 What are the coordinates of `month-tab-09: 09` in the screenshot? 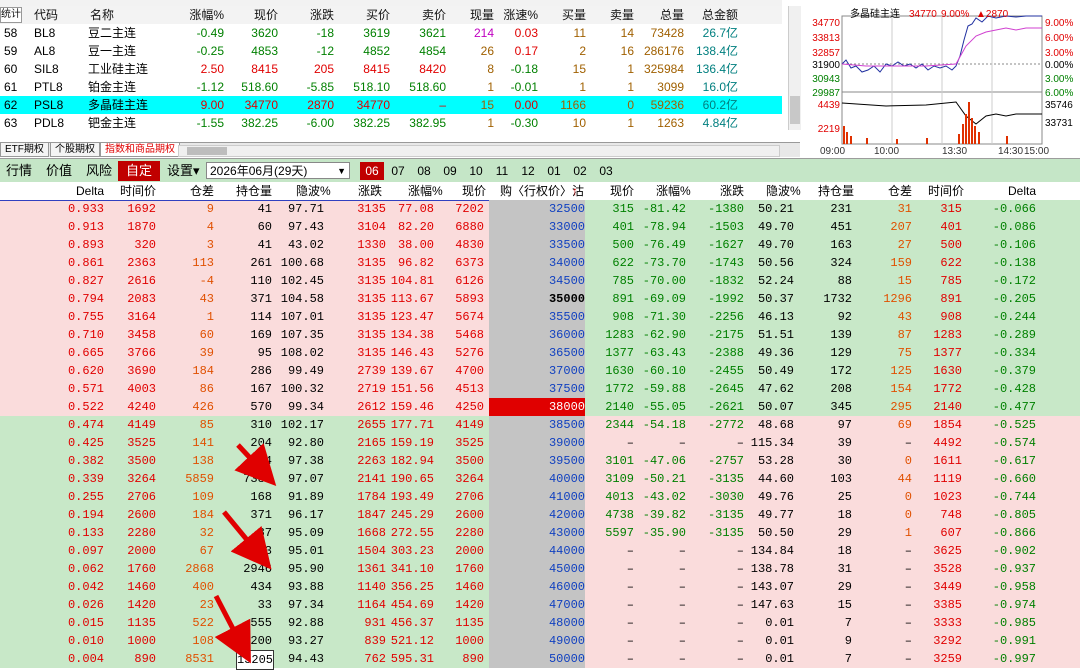 It's located at (450, 171).